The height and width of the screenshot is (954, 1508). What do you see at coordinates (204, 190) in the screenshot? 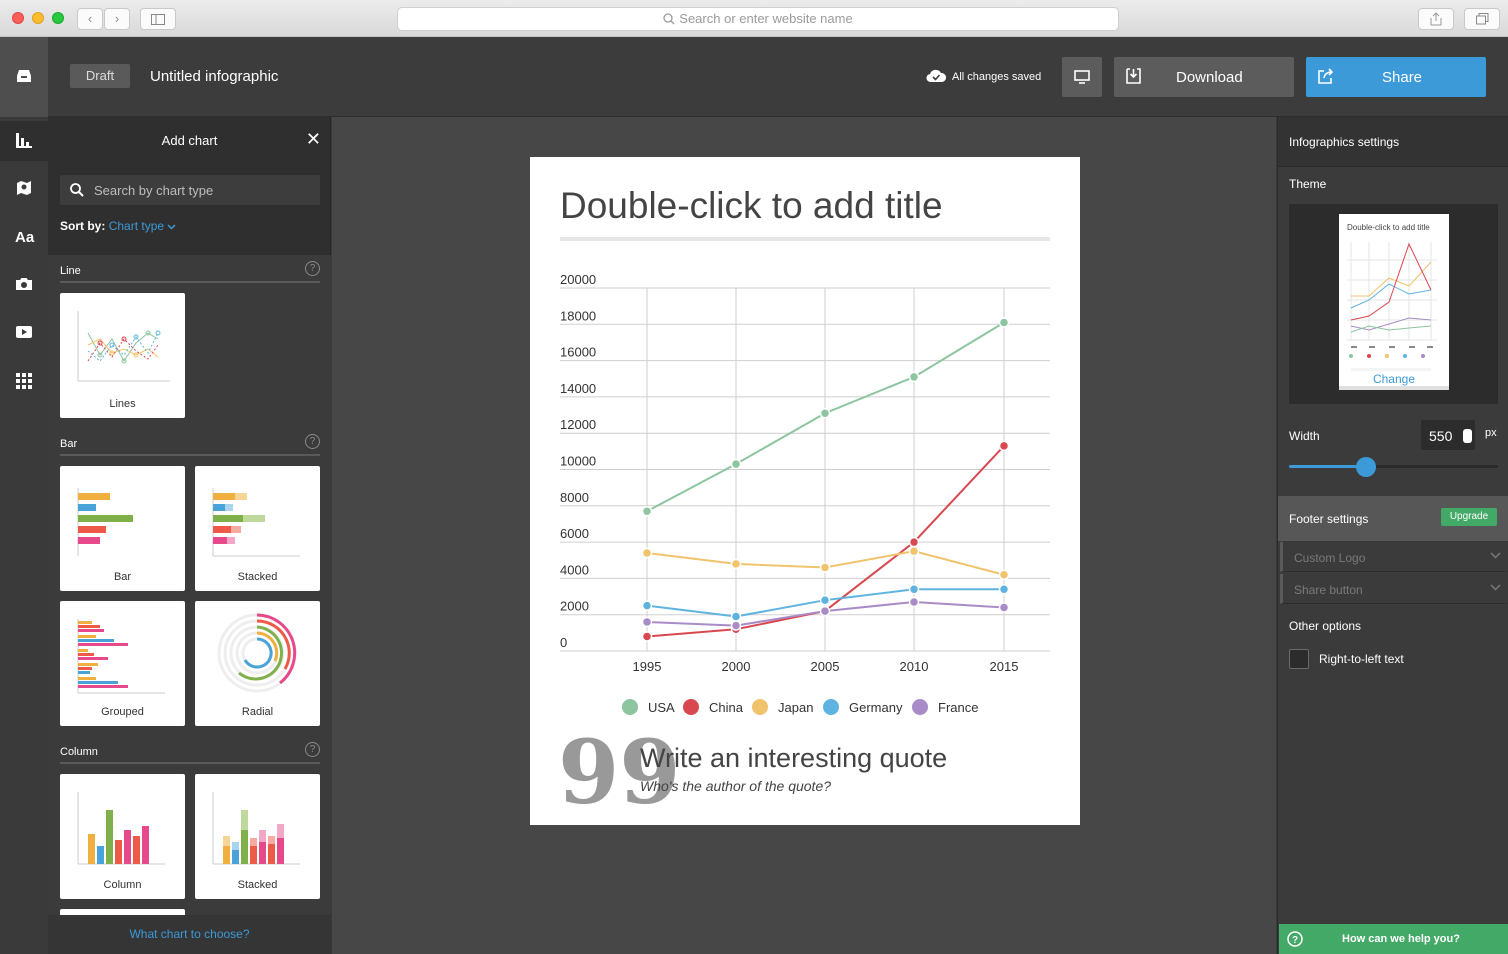
I see `chart-search-input` at bounding box center [204, 190].